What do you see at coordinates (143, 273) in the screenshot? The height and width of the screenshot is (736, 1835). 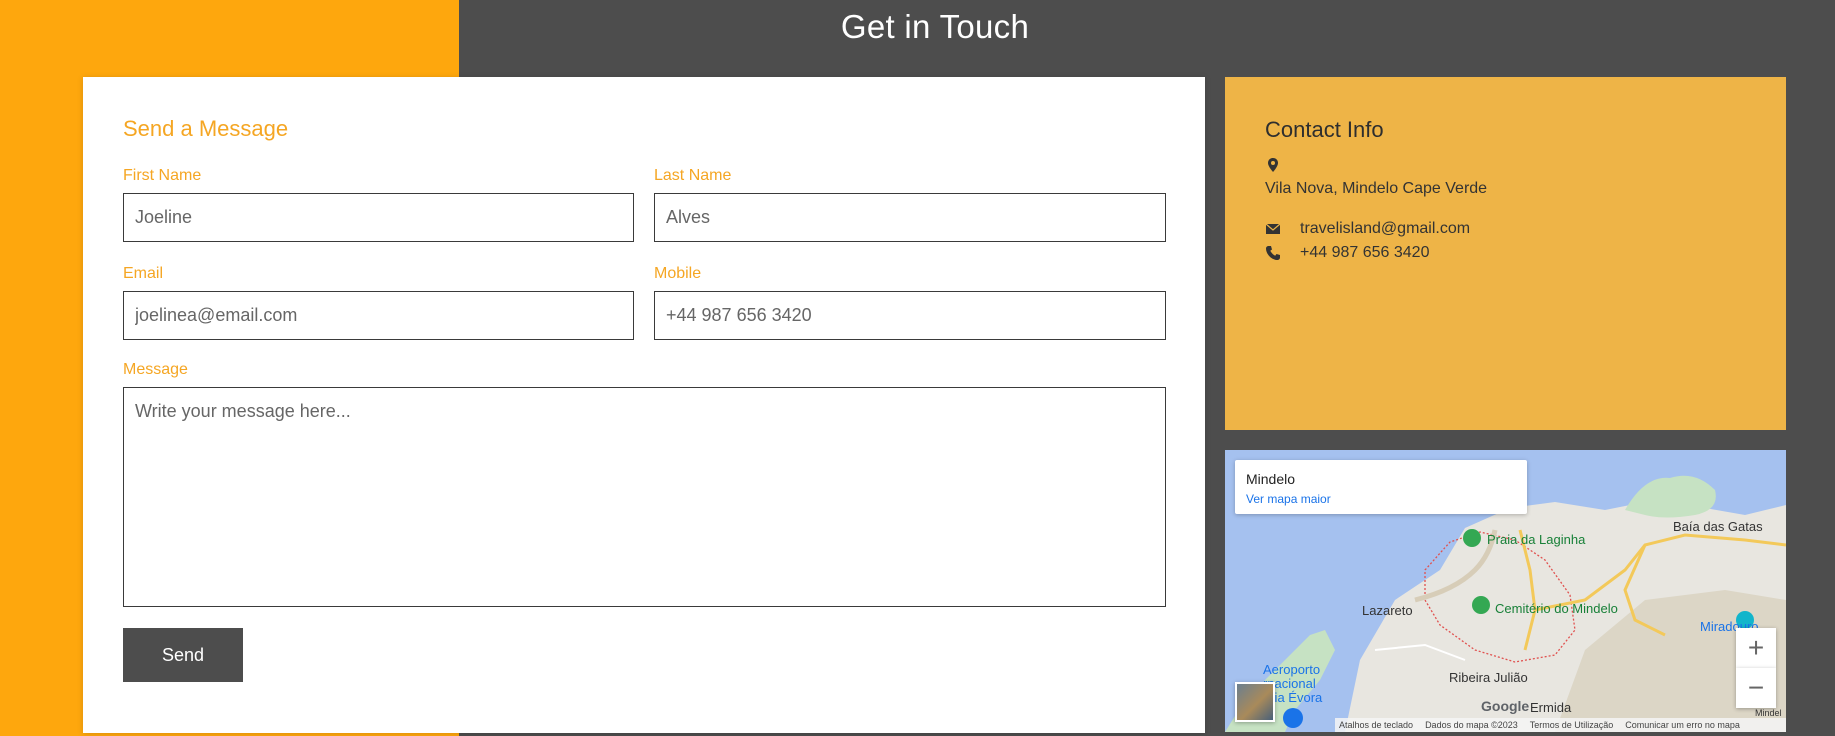 I see `email-label: Email` at bounding box center [143, 273].